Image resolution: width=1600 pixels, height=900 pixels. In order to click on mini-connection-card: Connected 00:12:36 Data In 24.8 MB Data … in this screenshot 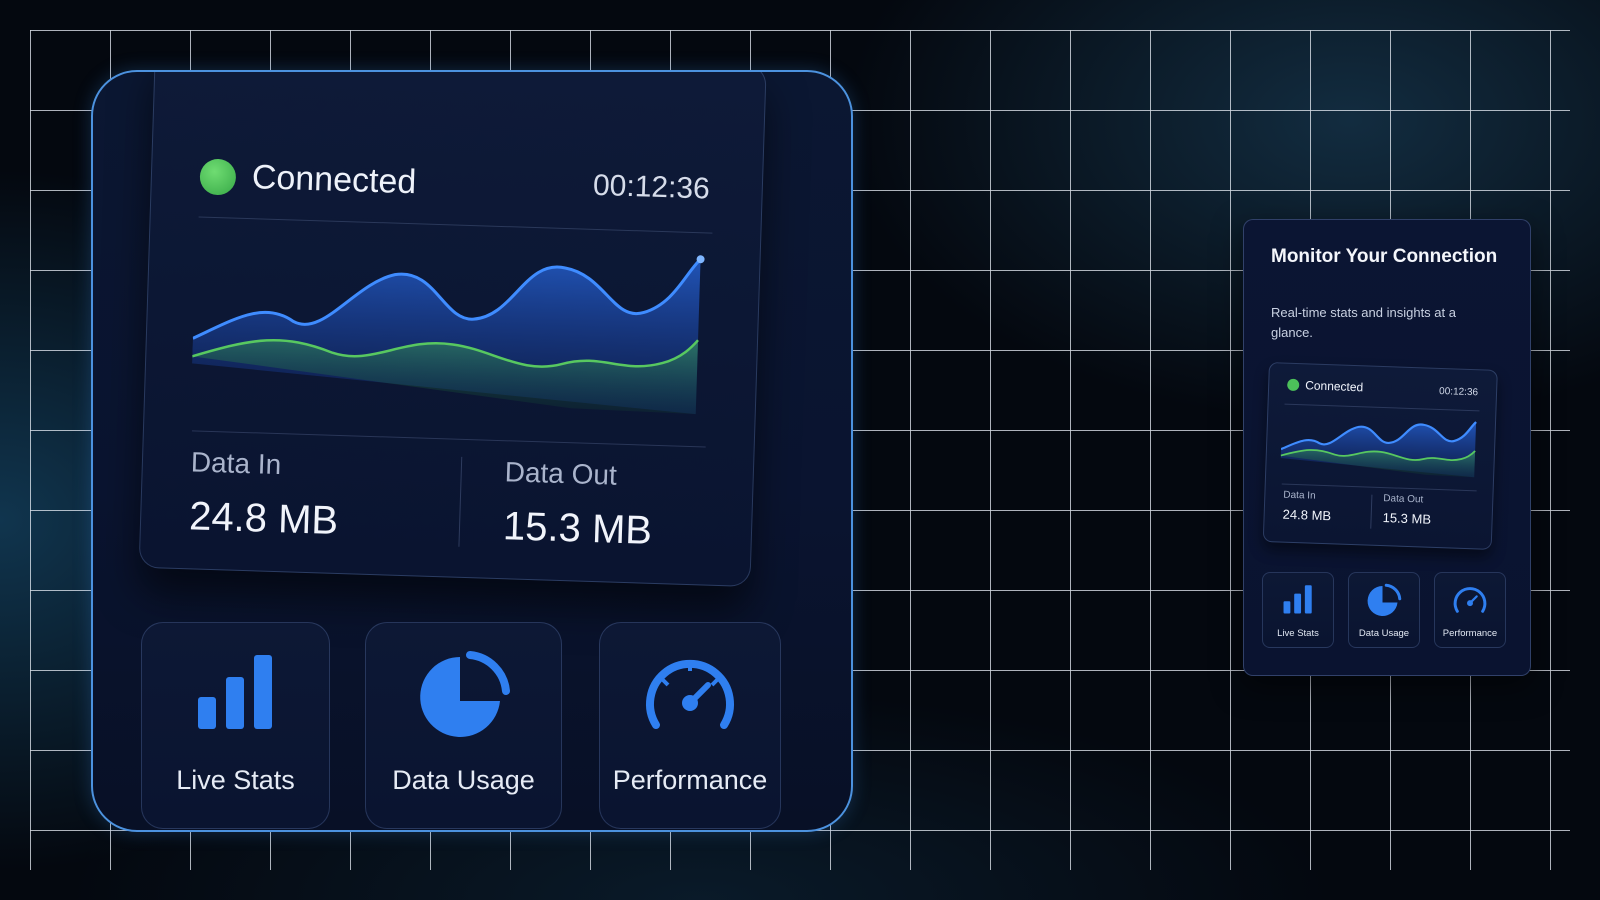, I will do `click(1380, 456)`.